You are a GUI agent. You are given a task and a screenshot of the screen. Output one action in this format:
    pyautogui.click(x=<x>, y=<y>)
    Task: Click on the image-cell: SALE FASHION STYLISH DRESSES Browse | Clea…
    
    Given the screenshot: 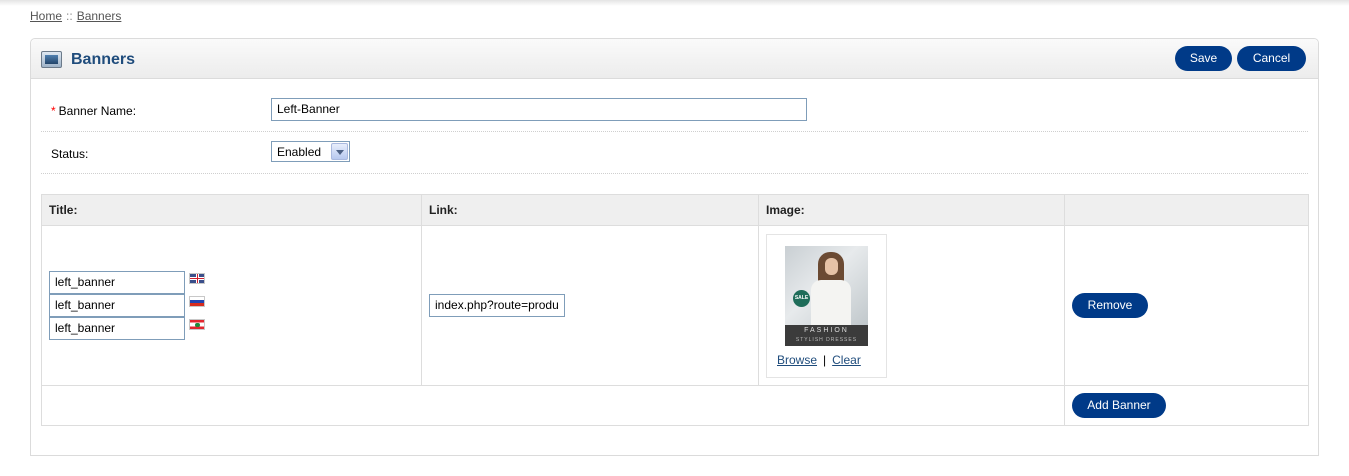 What is the action you would take?
    pyautogui.click(x=911, y=305)
    